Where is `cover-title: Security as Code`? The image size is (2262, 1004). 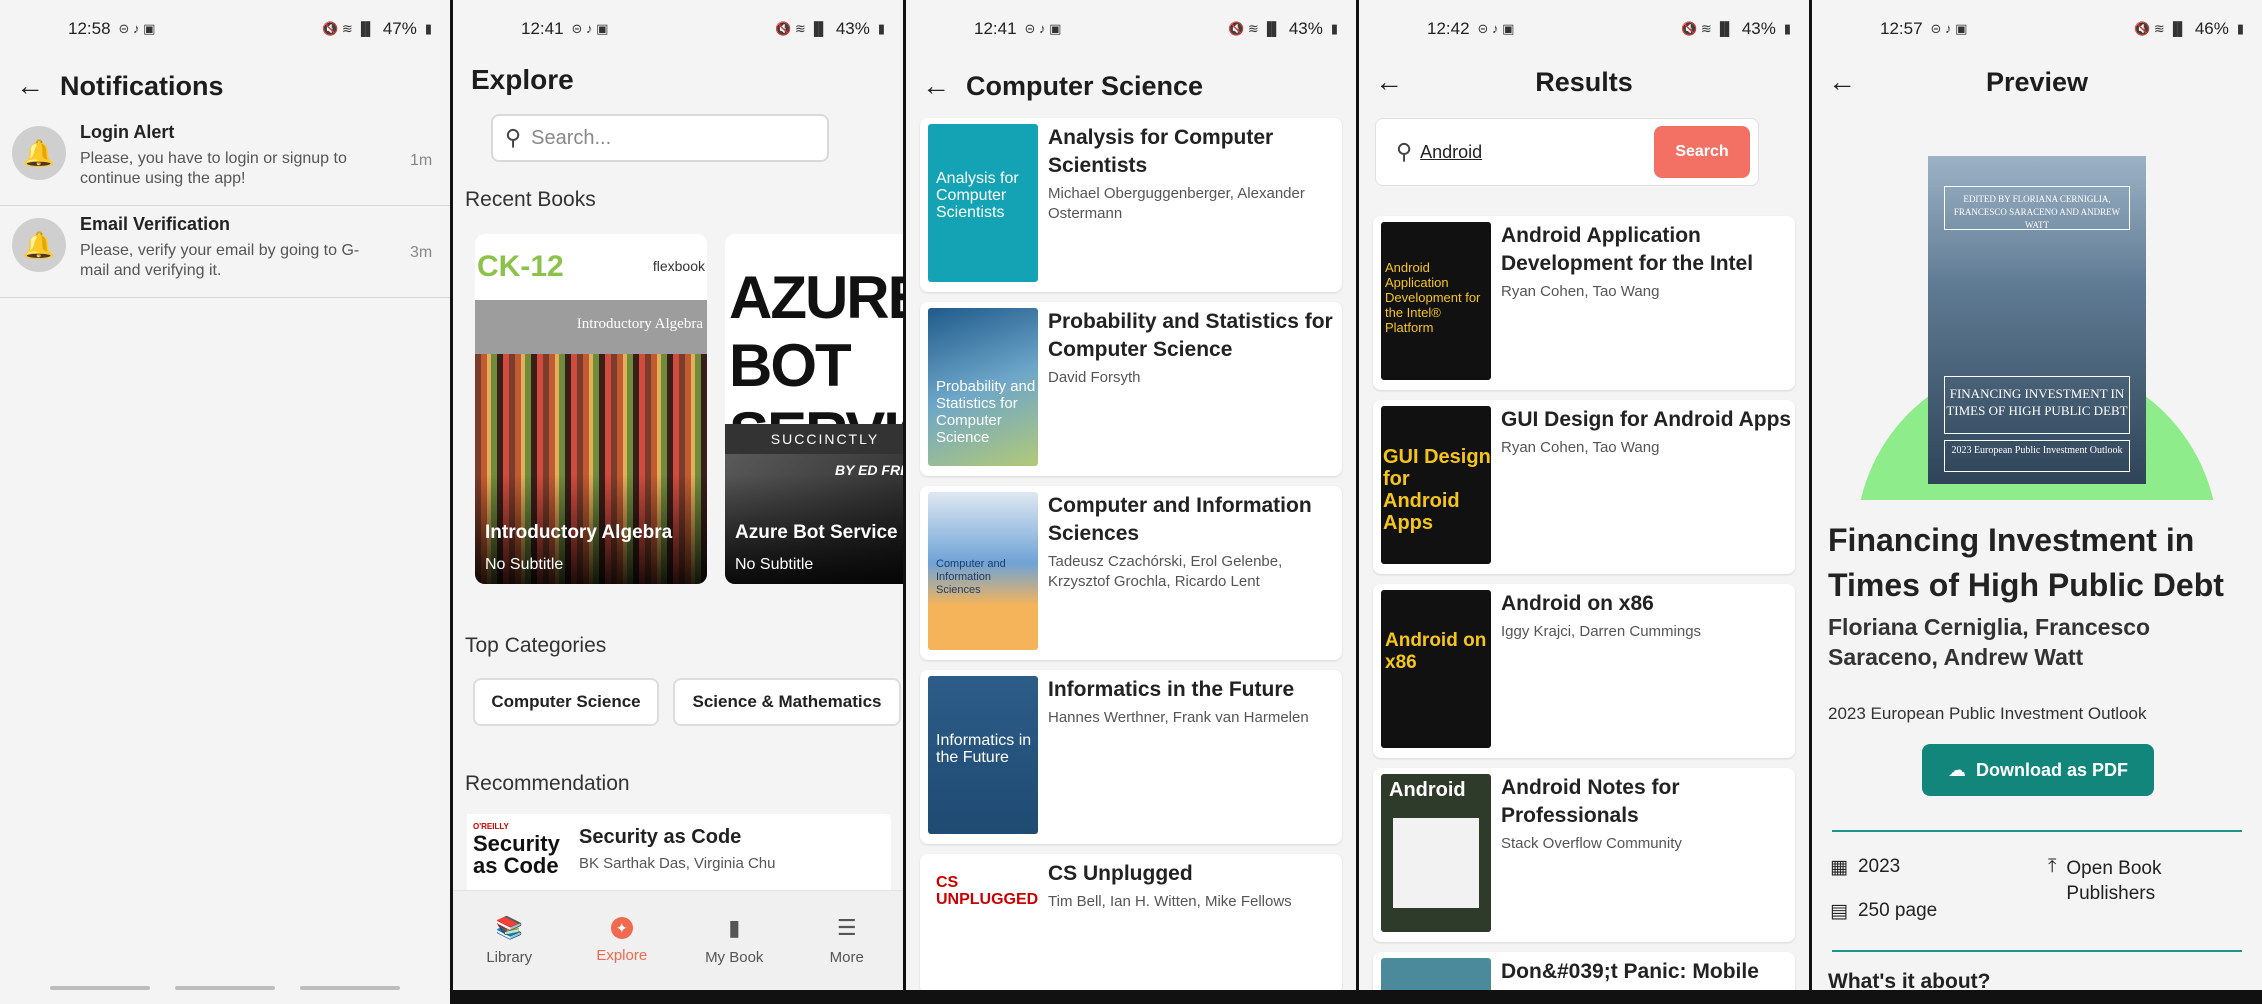
cover-title: Security as Code is located at coordinates (516, 854).